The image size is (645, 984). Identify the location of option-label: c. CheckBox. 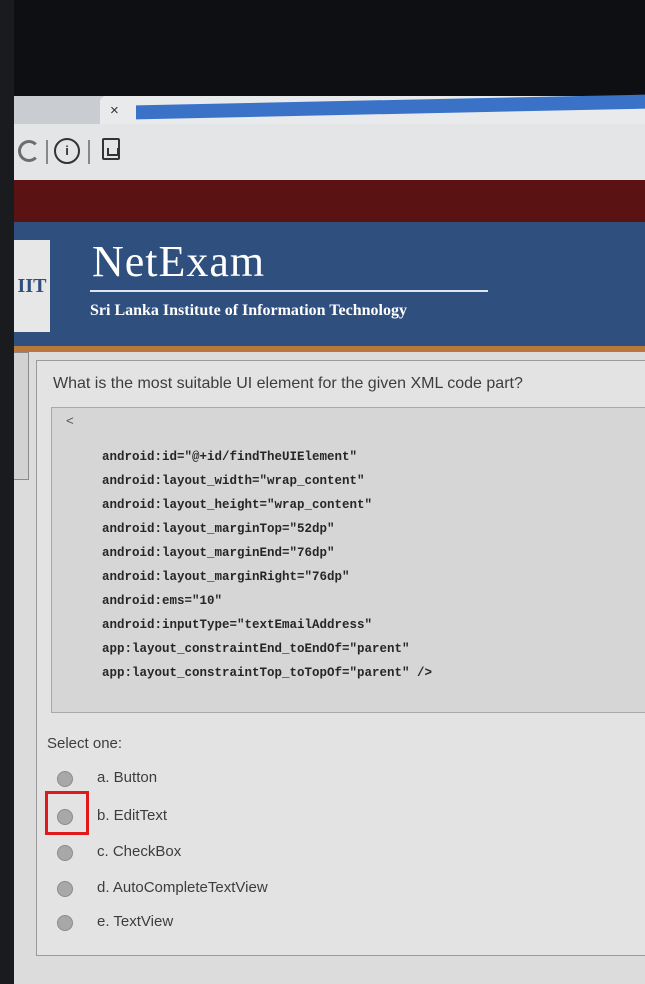
(139, 851).